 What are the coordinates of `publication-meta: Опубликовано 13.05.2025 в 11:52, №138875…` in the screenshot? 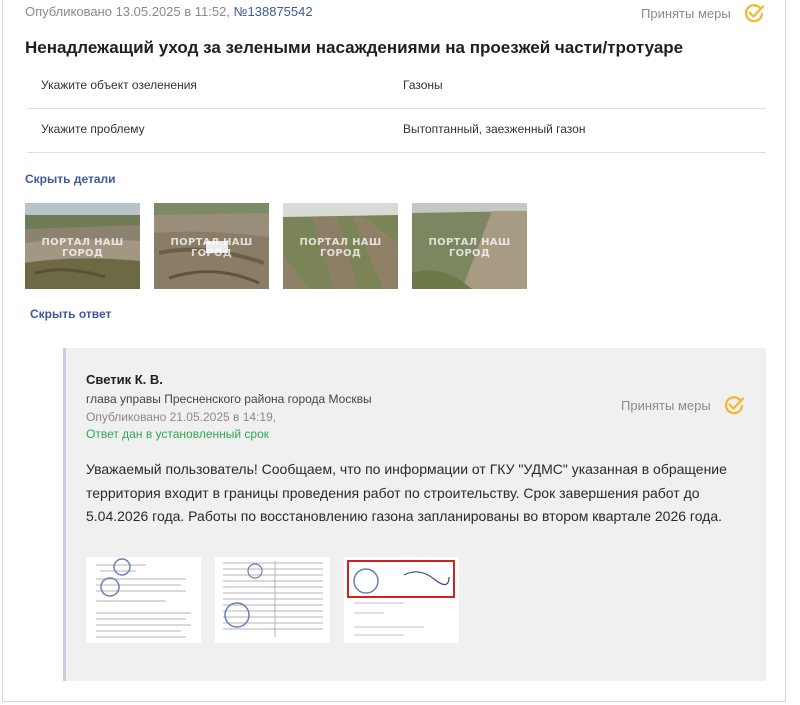 It's located at (169, 11).